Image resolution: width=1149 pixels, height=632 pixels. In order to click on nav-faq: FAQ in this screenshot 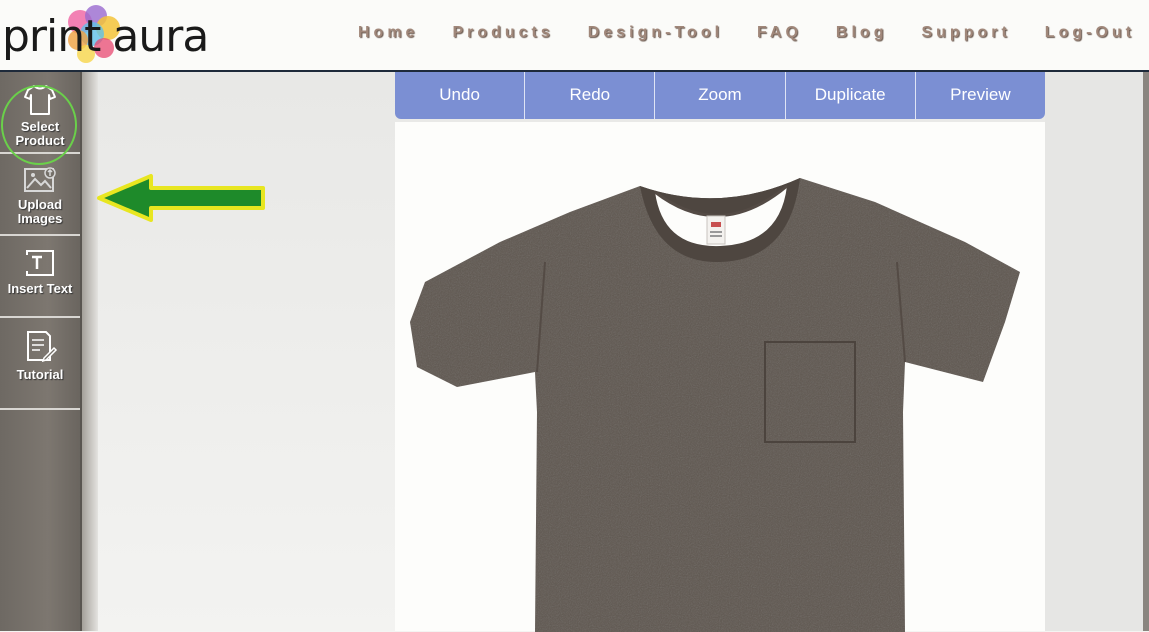, I will do `click(779, 33)`.